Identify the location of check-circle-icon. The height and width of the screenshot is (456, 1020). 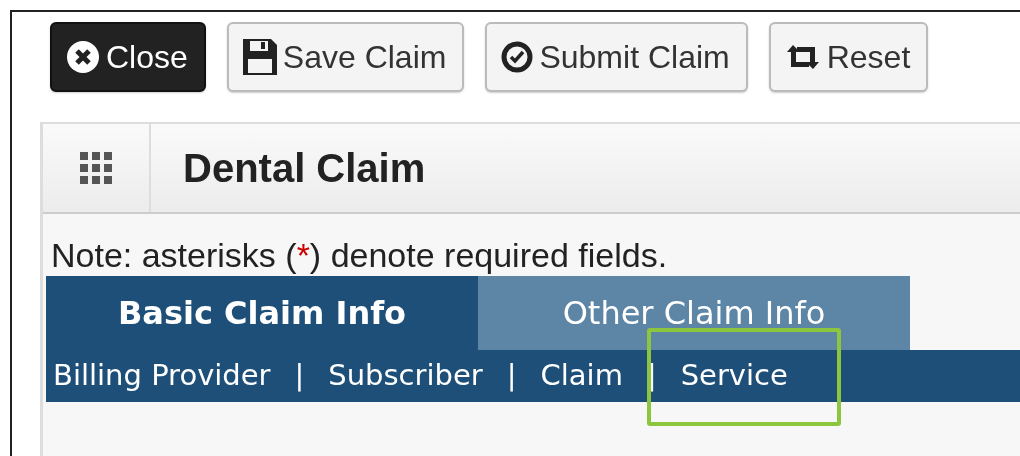
(517, 57).